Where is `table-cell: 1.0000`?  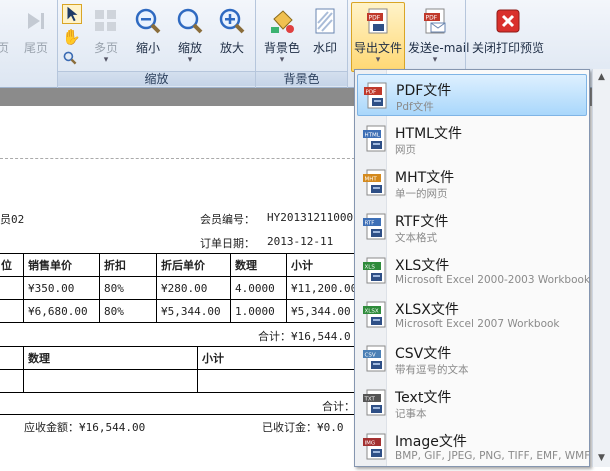 table-cell: 1.0000 is located at coordinates (258, 311).